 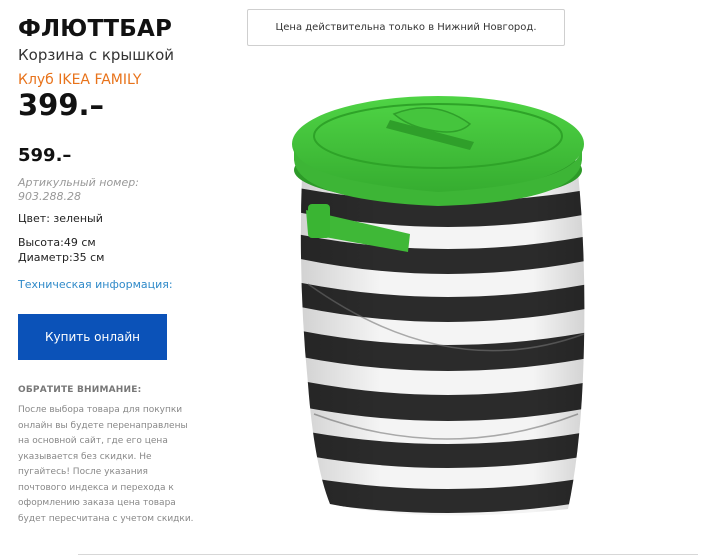 I want to click on product-subtitle: Корзина с крышкой, so click(x=96, y=55).